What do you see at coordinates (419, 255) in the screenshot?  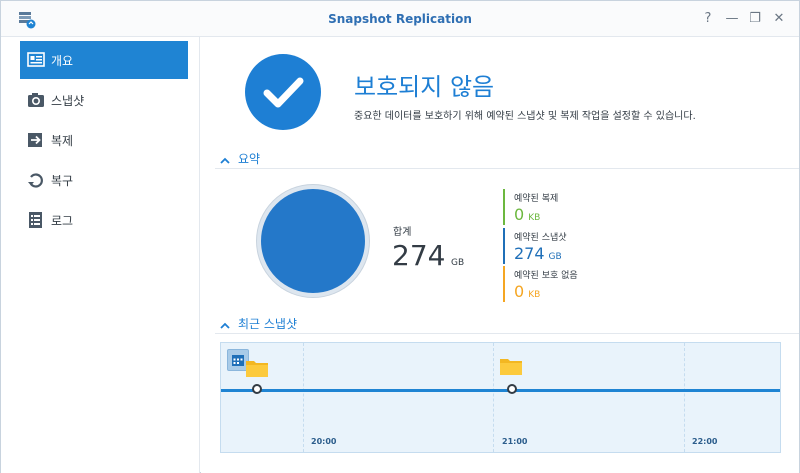 I see `total-value: 274` at bounding box center [419, 255].